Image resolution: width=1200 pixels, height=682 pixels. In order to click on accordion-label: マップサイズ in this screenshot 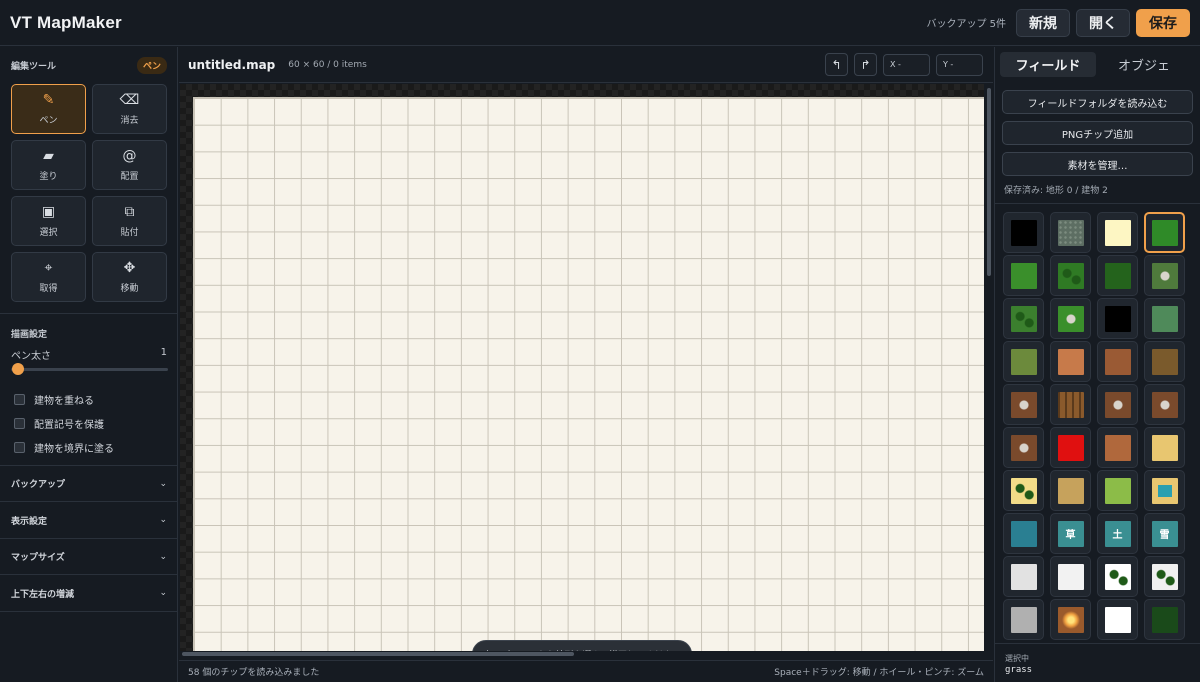, I will do `click(38, 558)`.